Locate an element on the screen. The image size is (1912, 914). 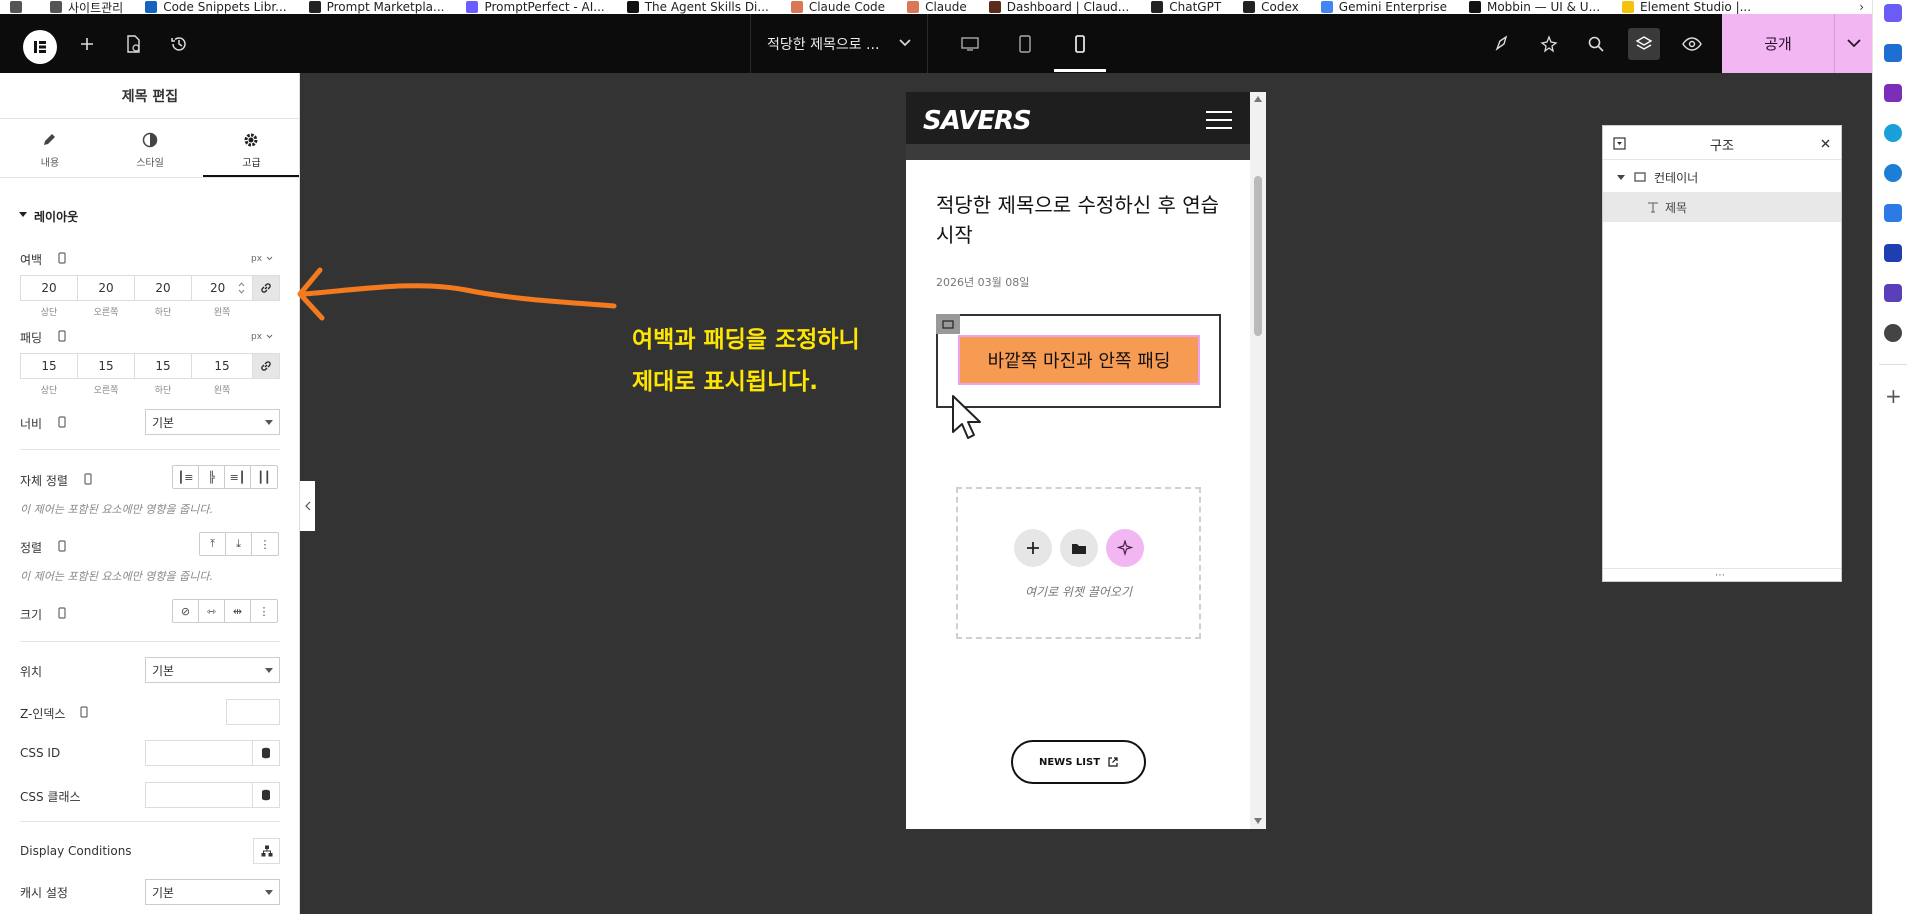
close-icon is located at coordinates (1825, 143).